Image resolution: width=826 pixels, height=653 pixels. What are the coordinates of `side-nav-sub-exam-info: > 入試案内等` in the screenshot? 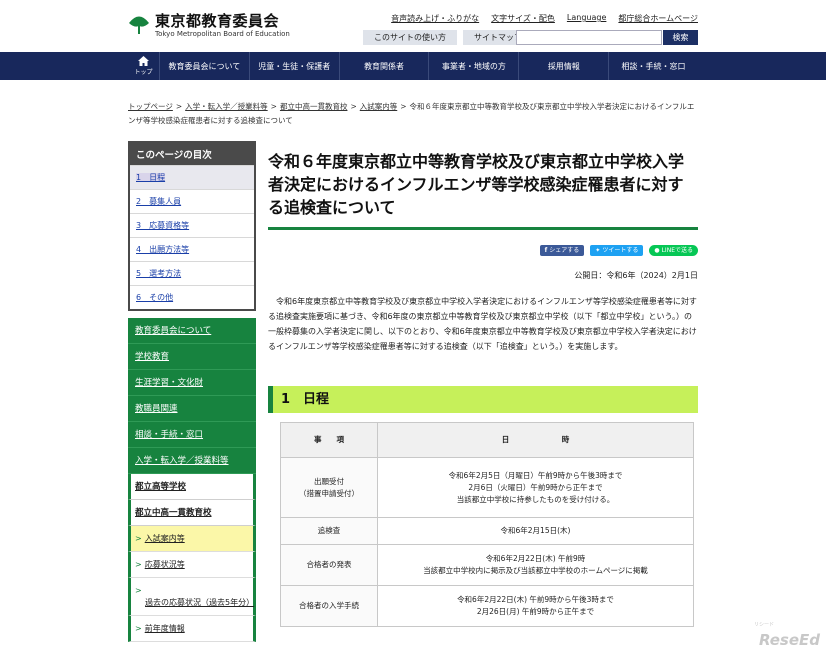 It's located at (192, 539).